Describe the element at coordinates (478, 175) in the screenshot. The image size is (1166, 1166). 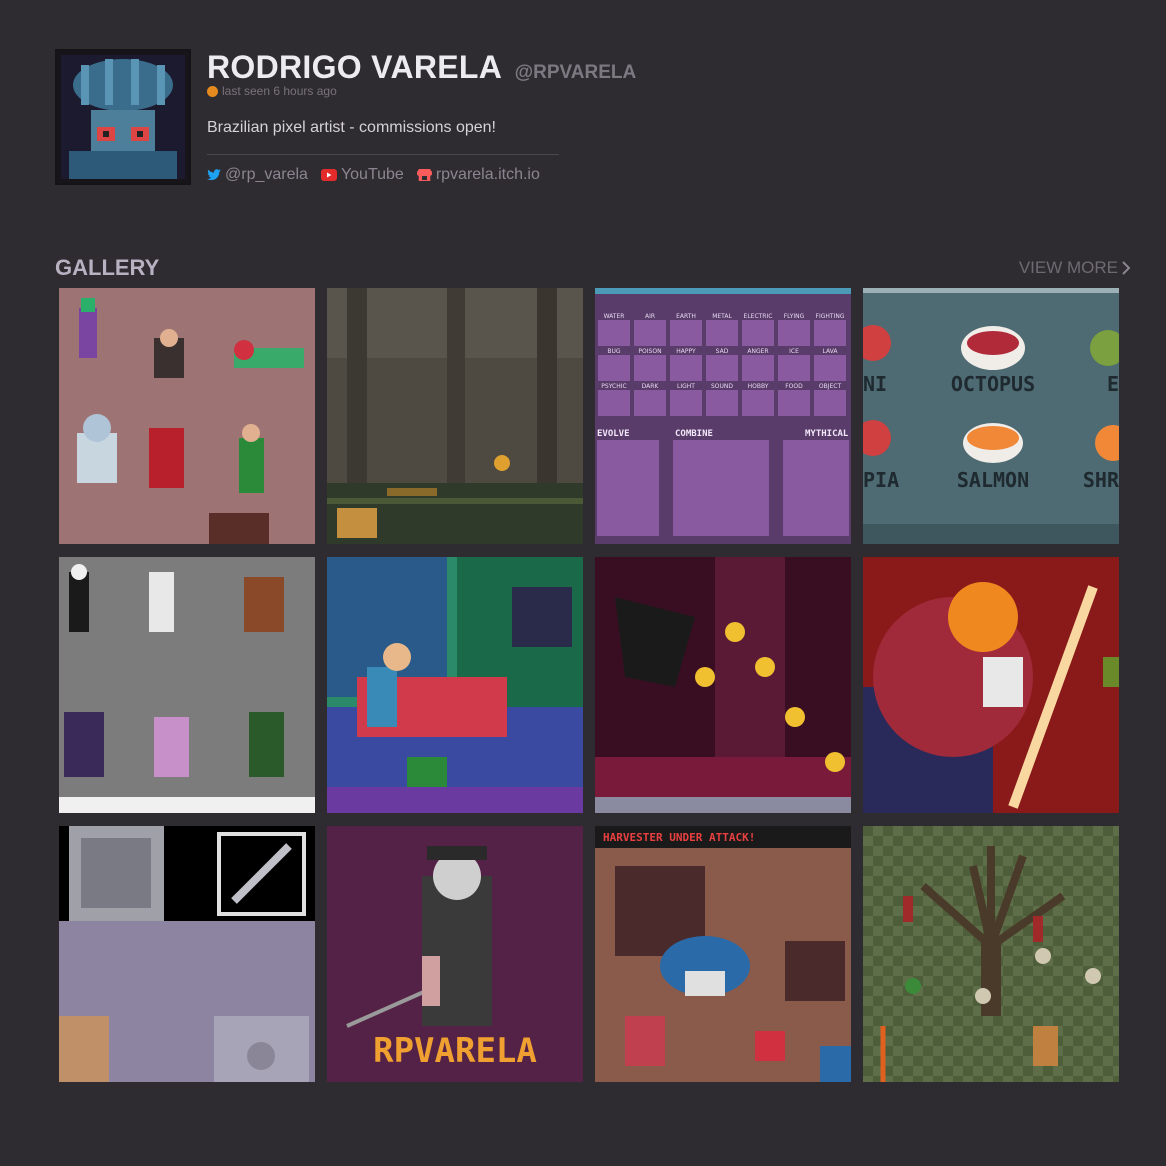
I see `itchio-link: rpvarela.itch.io` at that location.